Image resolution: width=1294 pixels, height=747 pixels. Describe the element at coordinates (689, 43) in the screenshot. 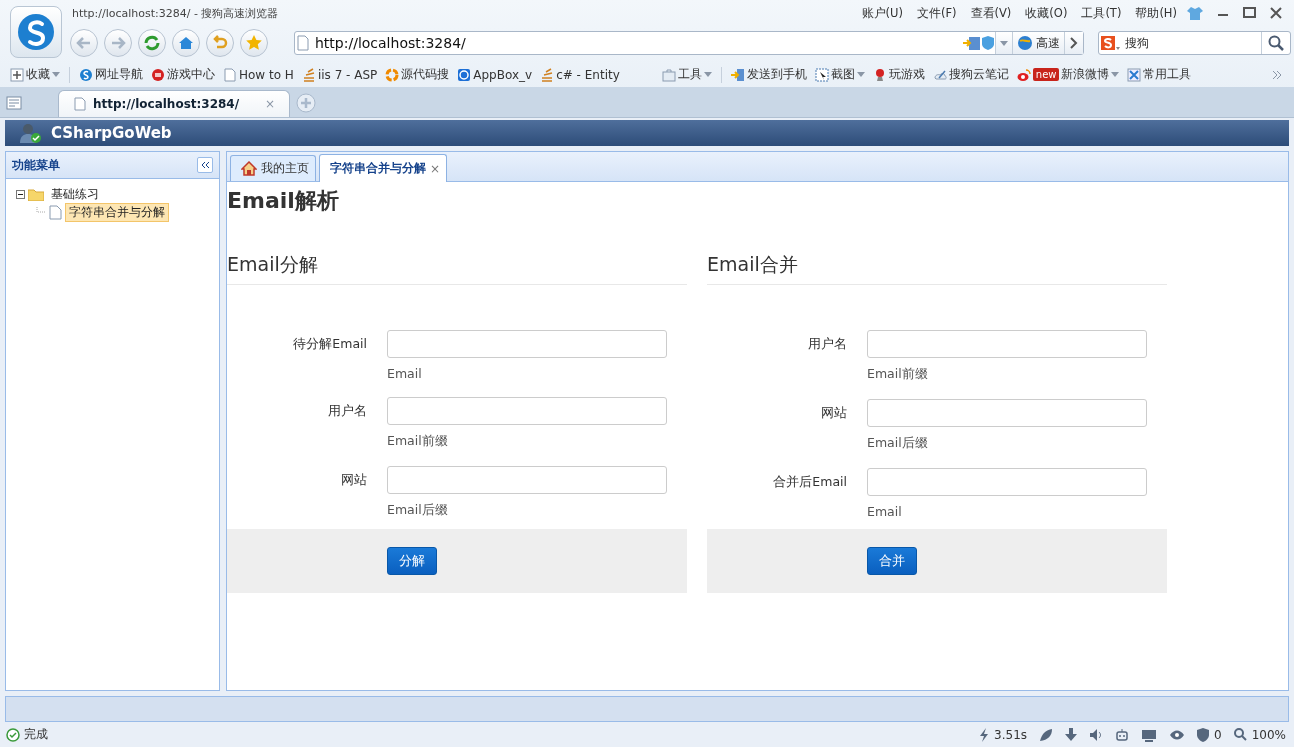

I see `address-bar: http://localhost:3284/ 高速` at that location.